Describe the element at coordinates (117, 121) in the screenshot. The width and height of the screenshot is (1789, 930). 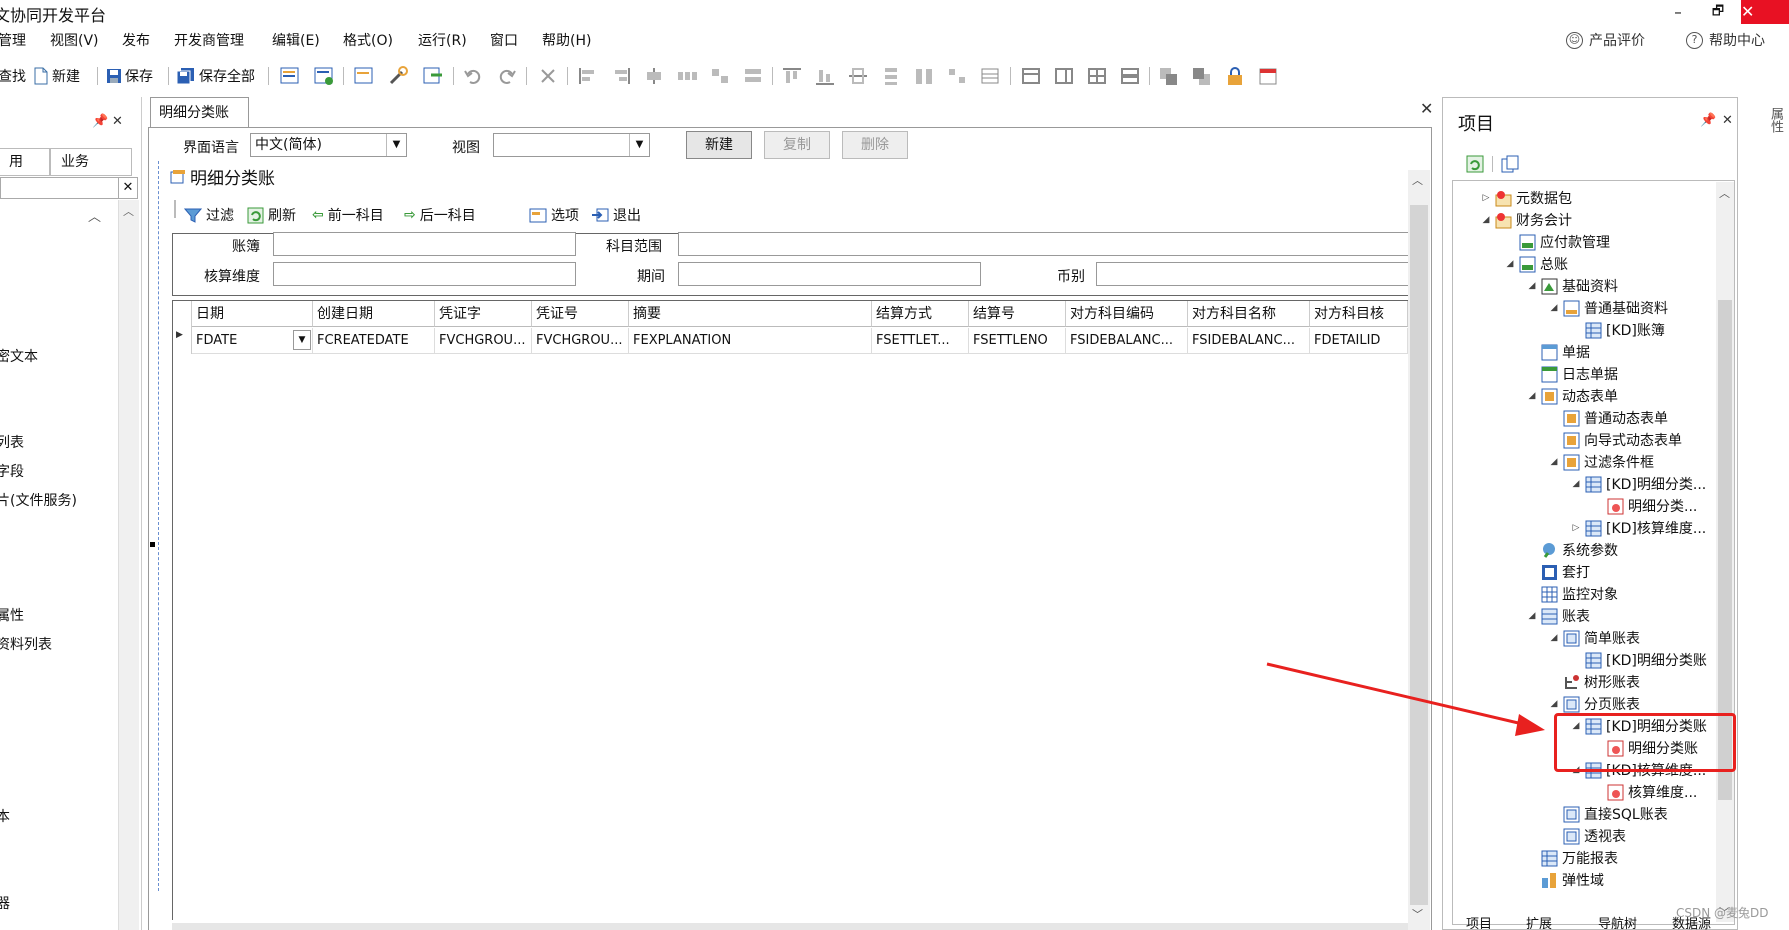
I see `left-panel-close-button: ✕` at that location.